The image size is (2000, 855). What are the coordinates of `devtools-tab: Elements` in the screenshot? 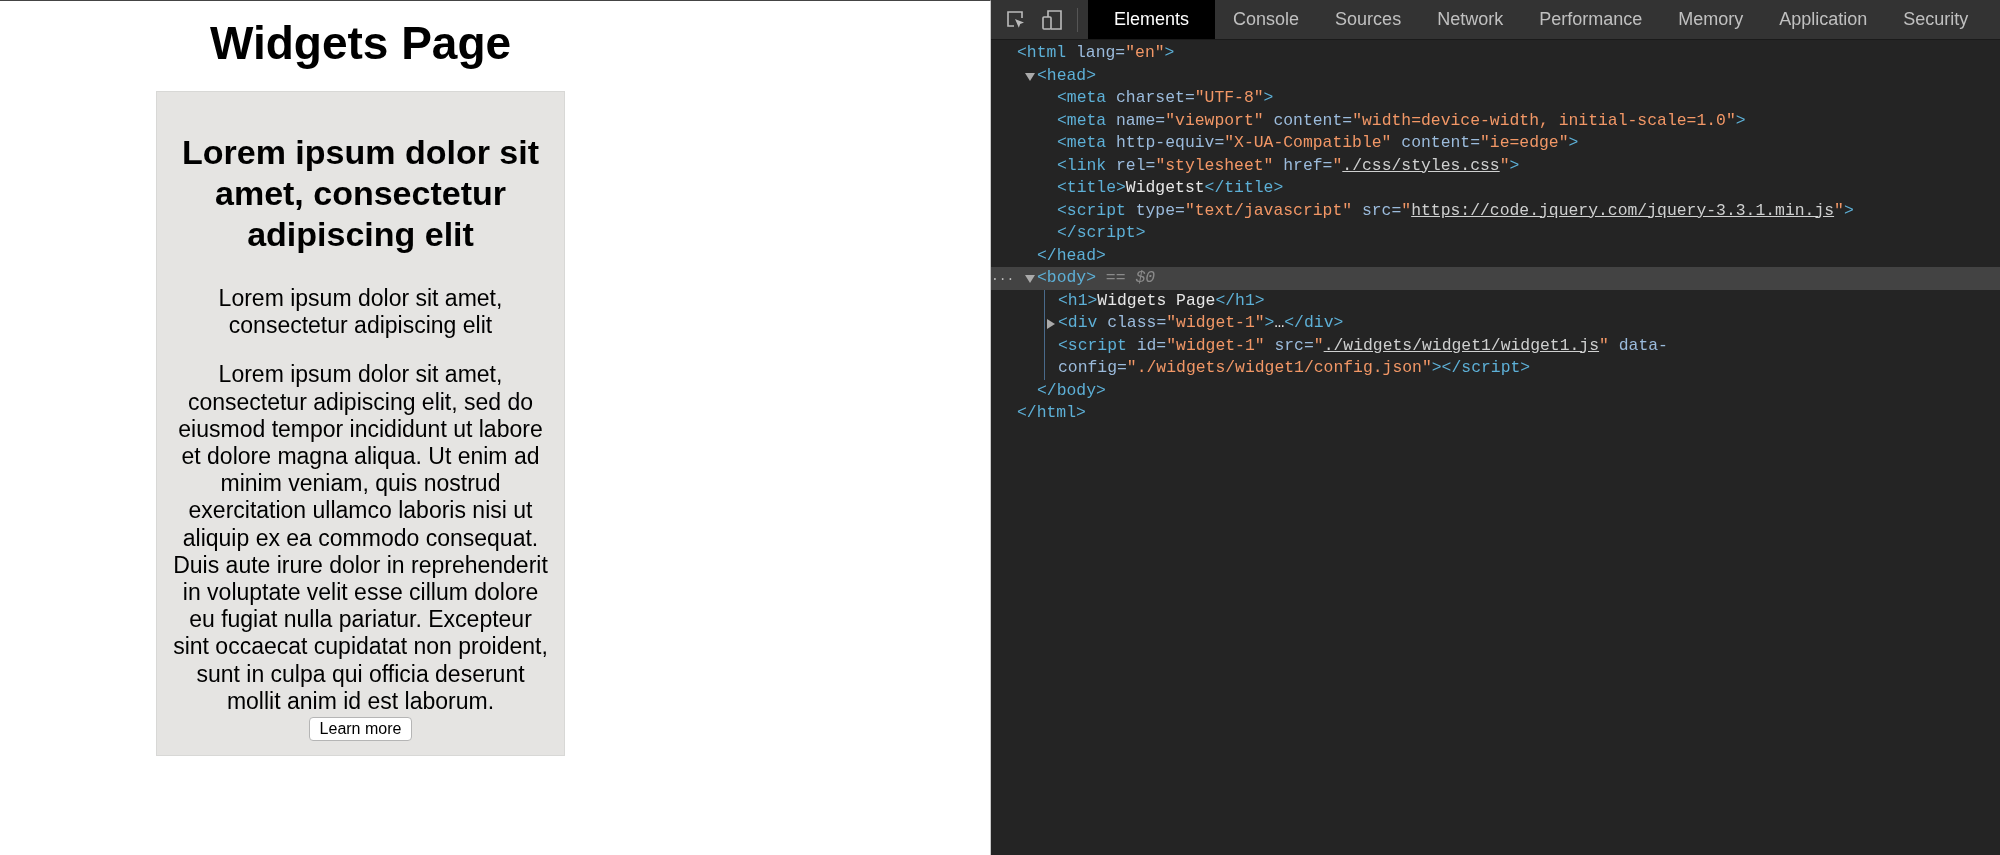 It's located at (1152, 19).